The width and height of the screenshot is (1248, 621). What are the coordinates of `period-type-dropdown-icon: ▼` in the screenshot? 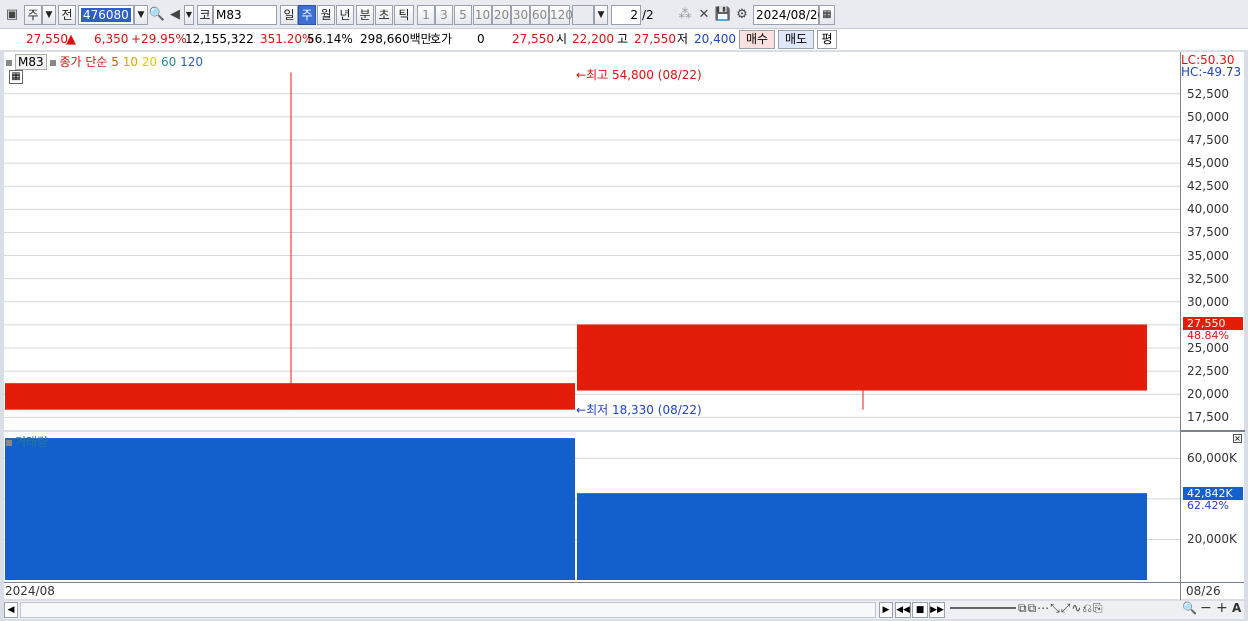 It's located at (49, 15).